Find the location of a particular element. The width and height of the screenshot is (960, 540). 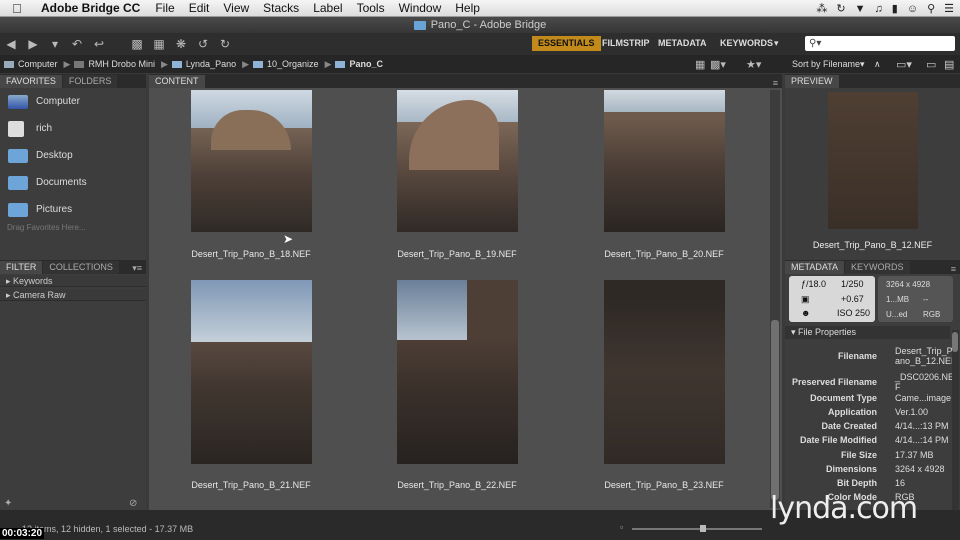

new-folder-icon: ▭ is located at coordinates (931, 64).